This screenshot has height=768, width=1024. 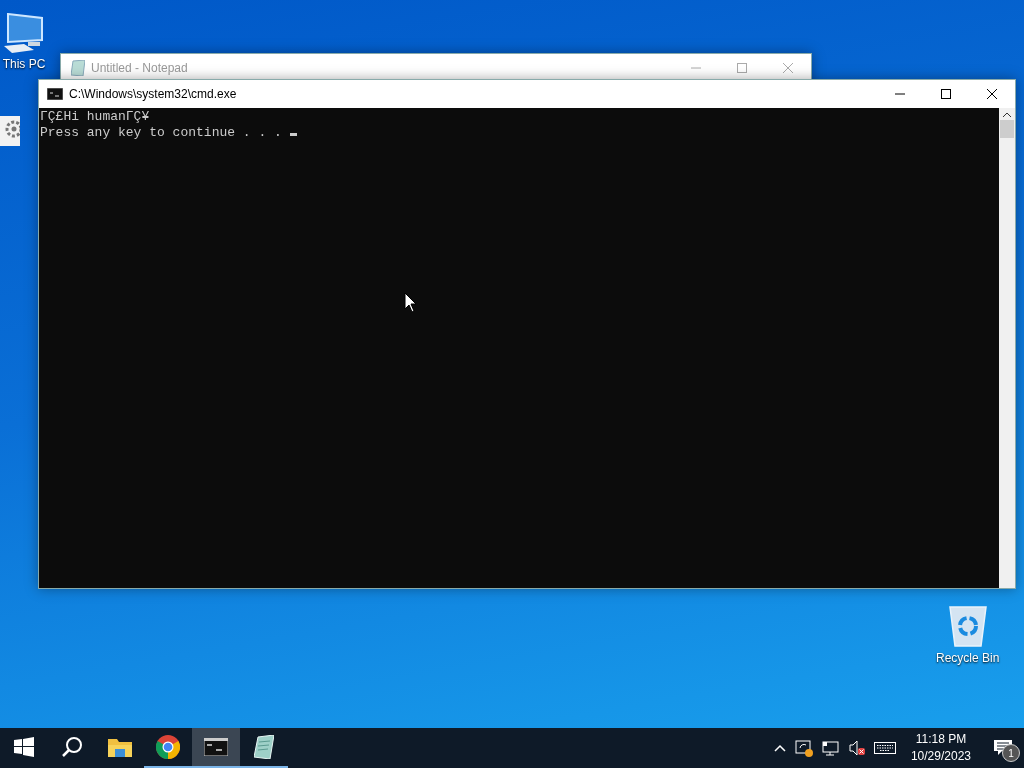 I want to click on clock: 11:18 PM 10/29/2023, so click(x=940, y=748).